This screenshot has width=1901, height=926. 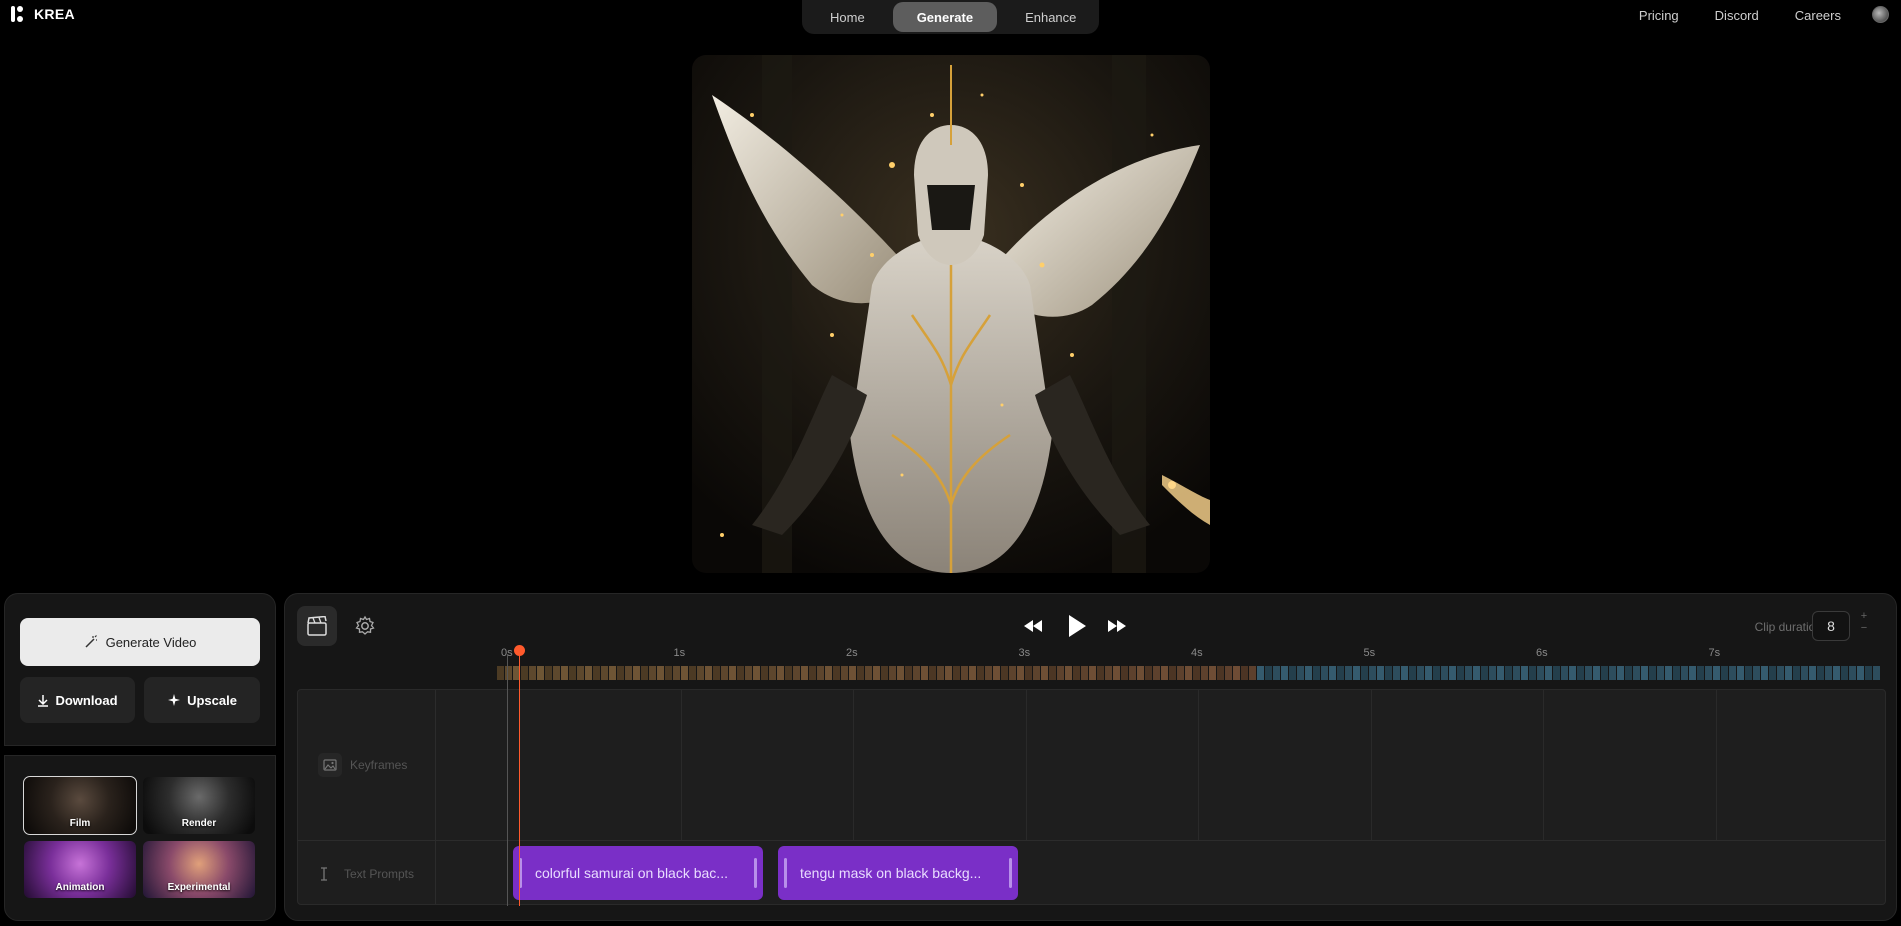 I want to click on play-icon, so click(x=1077, y=626).